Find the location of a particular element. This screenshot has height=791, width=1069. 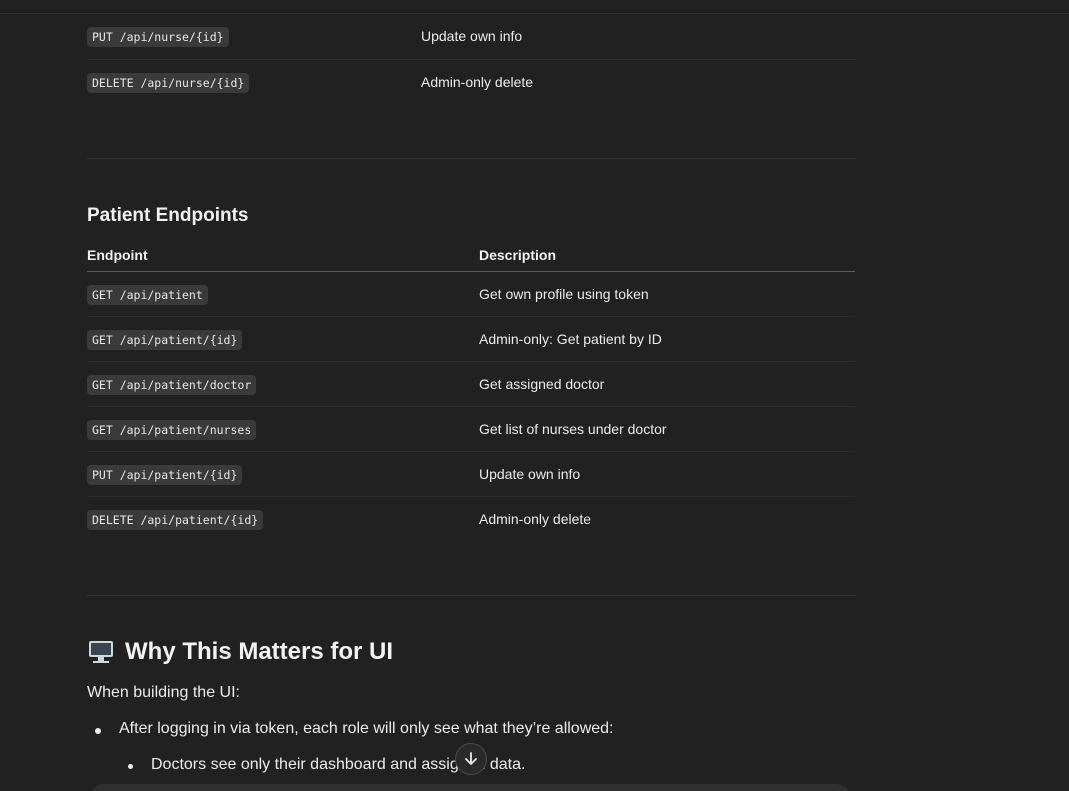

endpoint-code: GET /api/patient/nurses is located at coordinates (172, 429).